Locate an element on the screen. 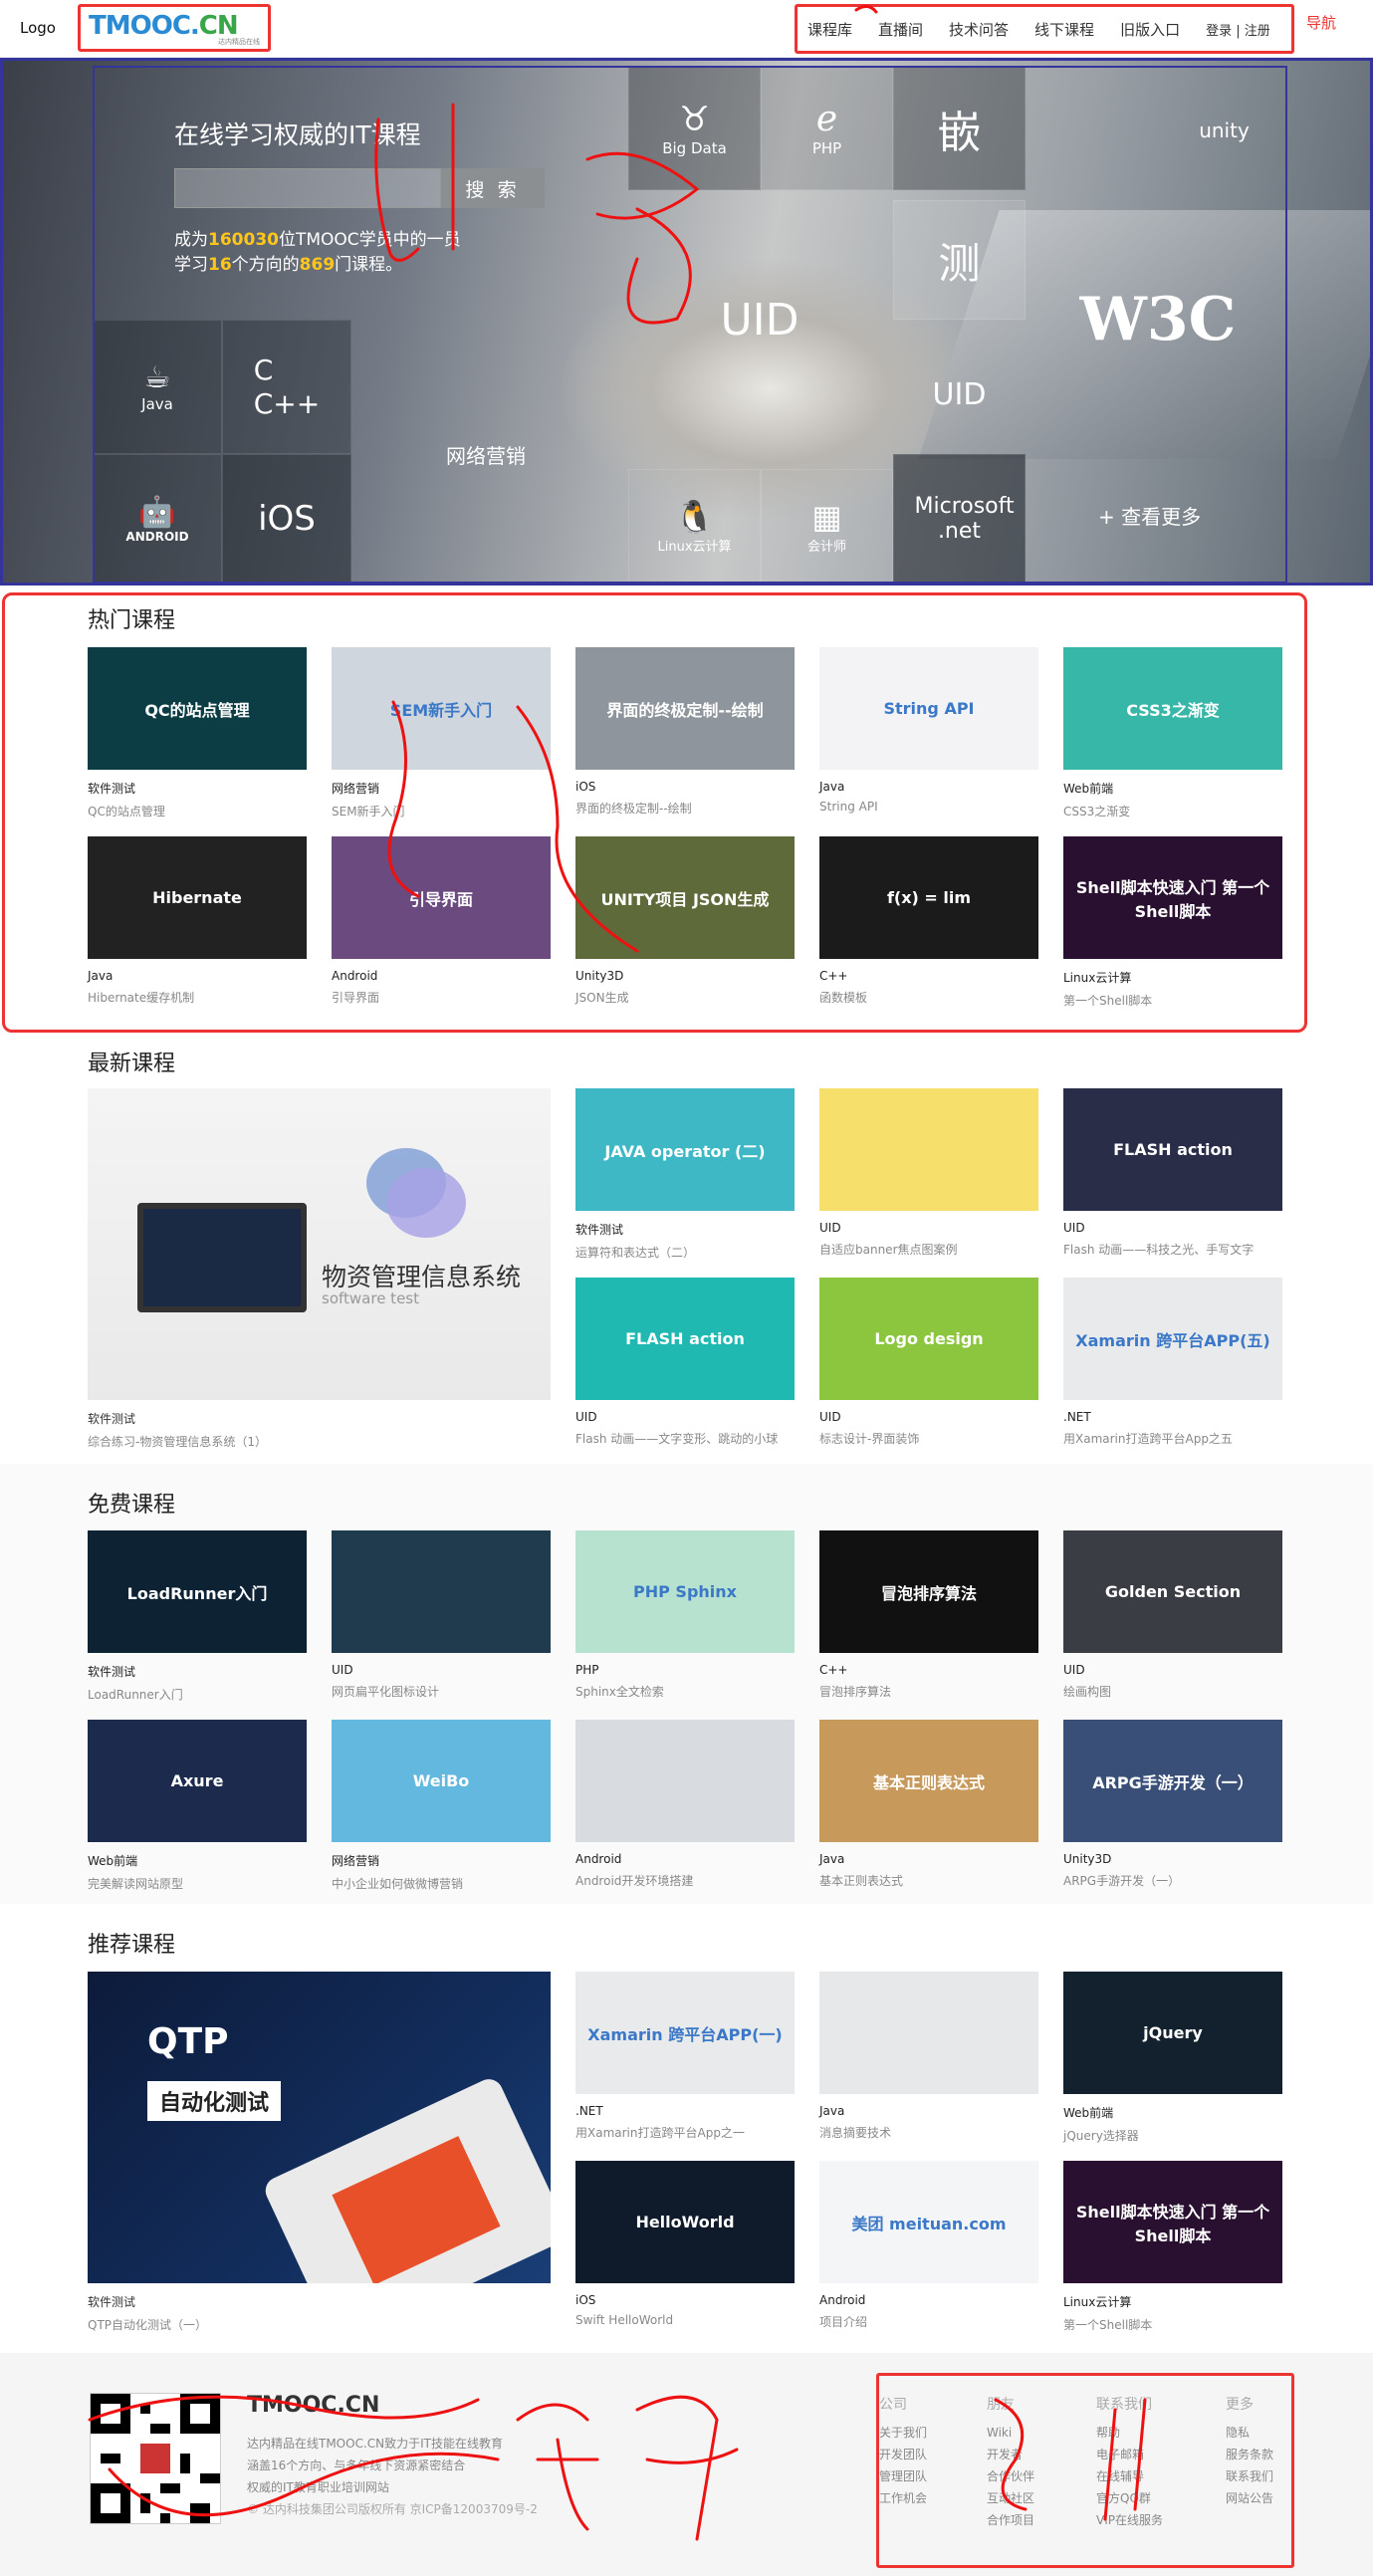  course-thumbnail: 冒泡排序算法 is located at coordinates (928, 1591).